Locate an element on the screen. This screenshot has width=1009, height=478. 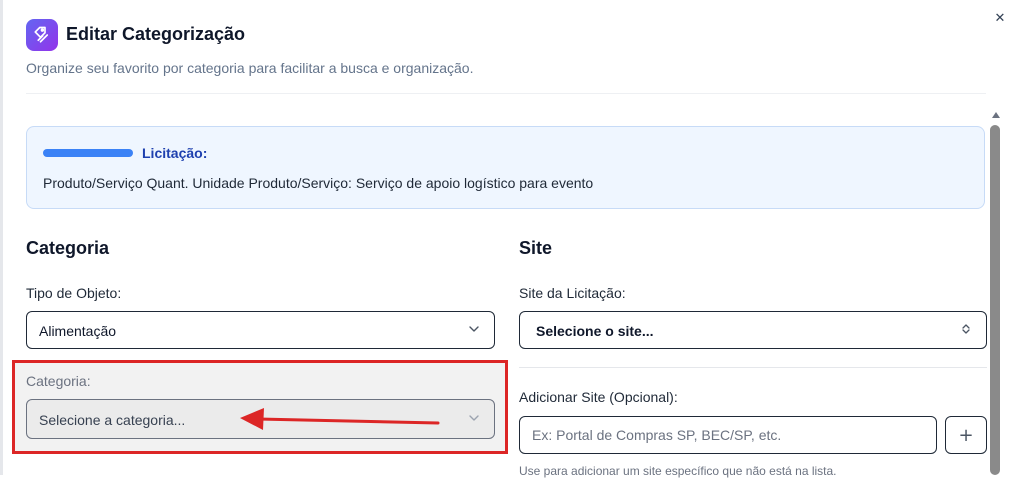
categoria-section-title: Categoria is located at coordinates (68, 248).